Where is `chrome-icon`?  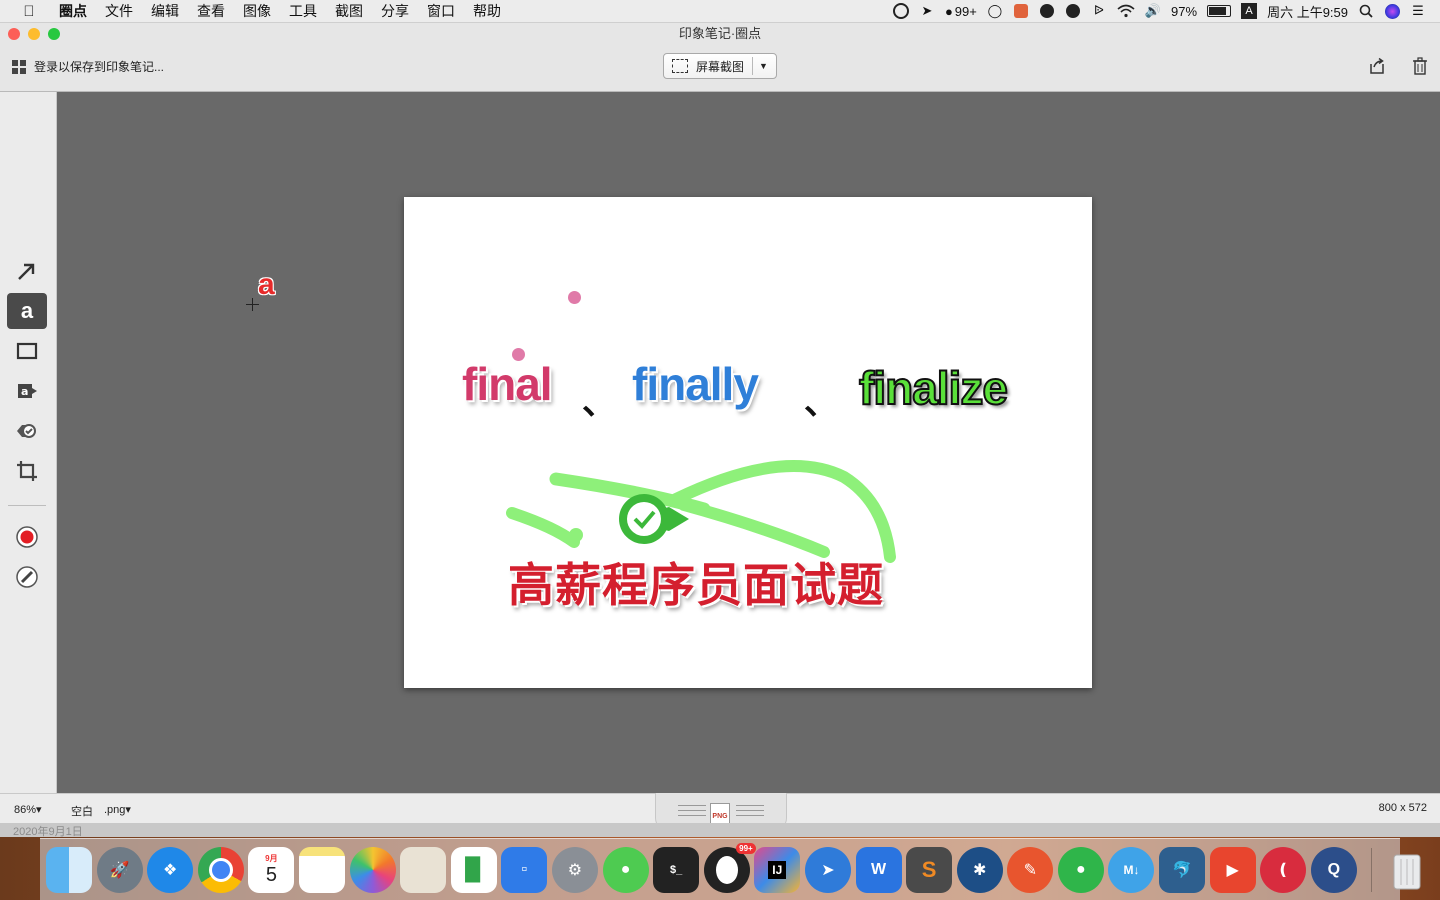 chrome-icon is located at coordinates (220, 869).